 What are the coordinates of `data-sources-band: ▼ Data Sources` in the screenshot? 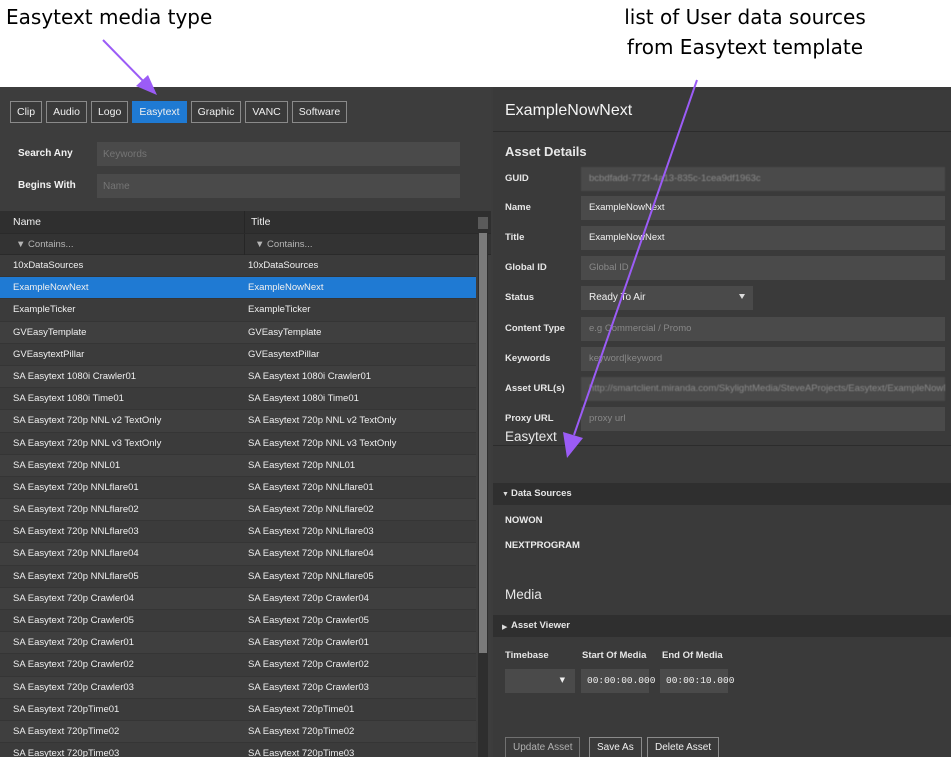 It's located at (722, 494).